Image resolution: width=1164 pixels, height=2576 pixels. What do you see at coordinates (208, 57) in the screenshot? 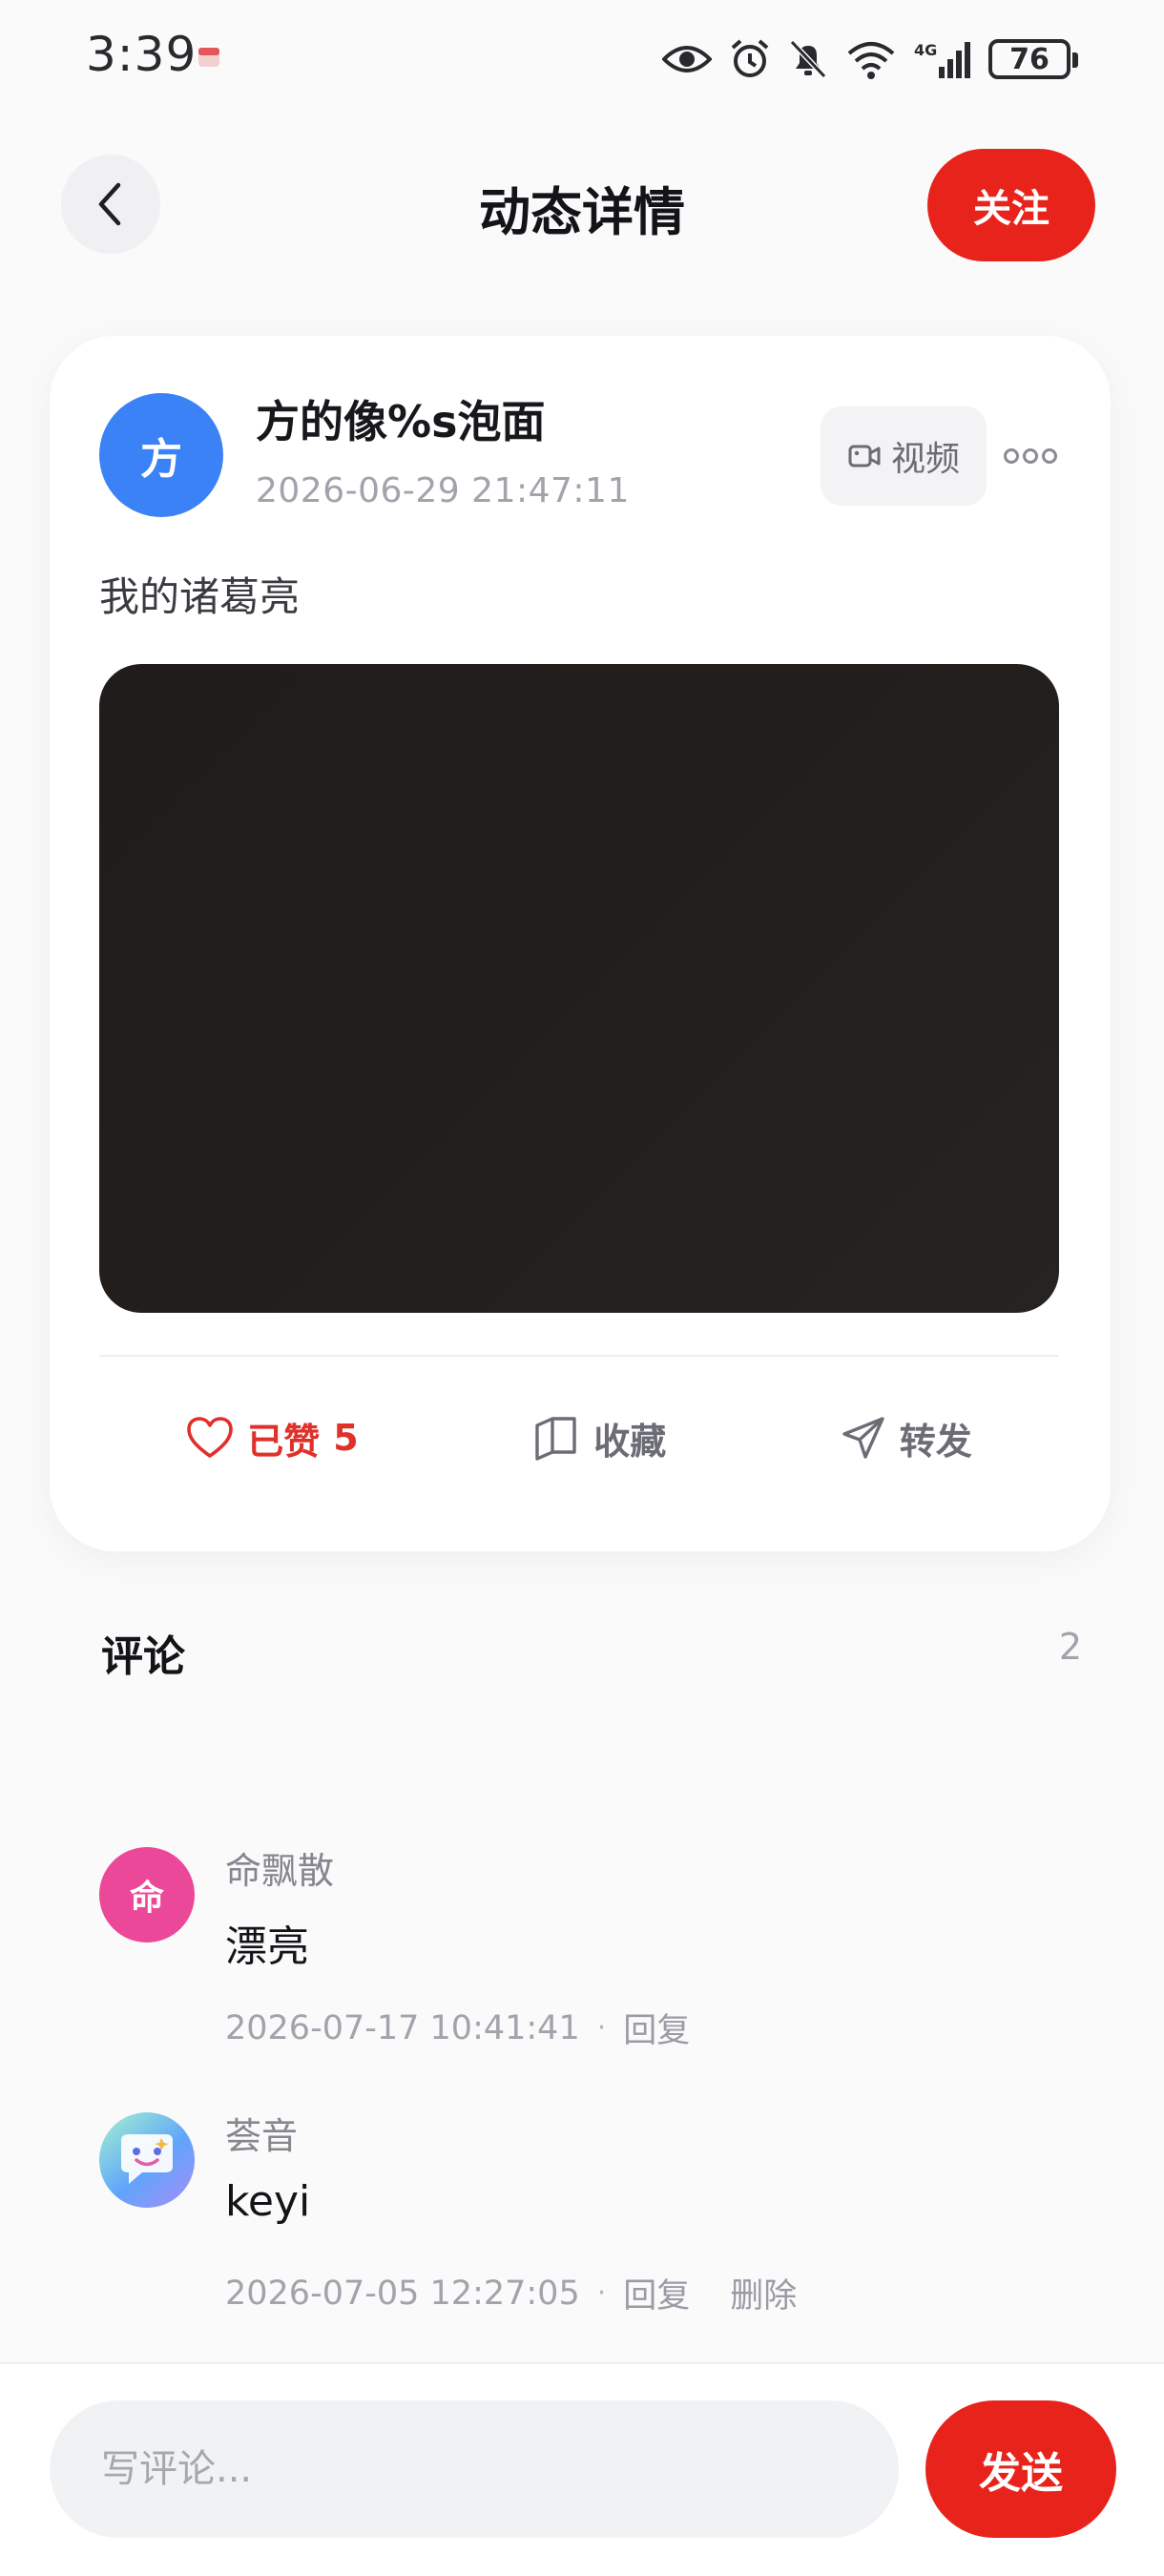
I see `app-notification-icon` at bounding box center [208, 57].